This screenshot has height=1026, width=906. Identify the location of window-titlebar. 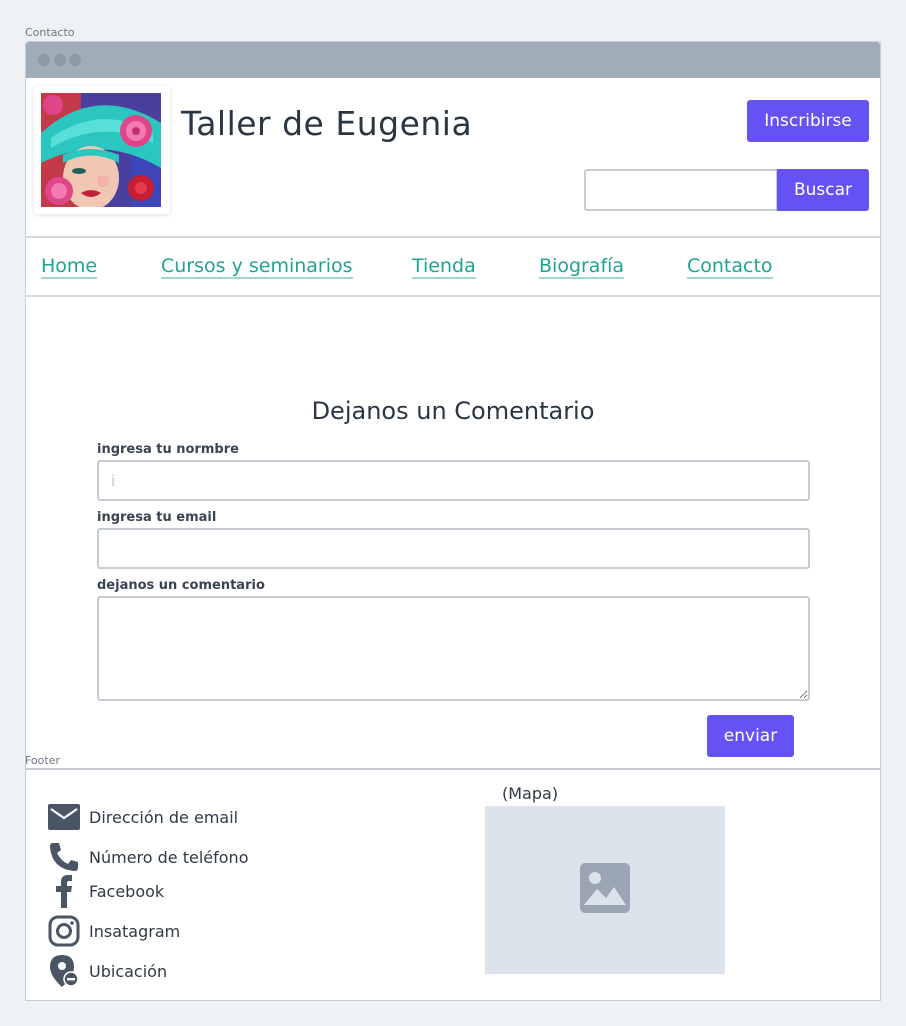
(453, 60).